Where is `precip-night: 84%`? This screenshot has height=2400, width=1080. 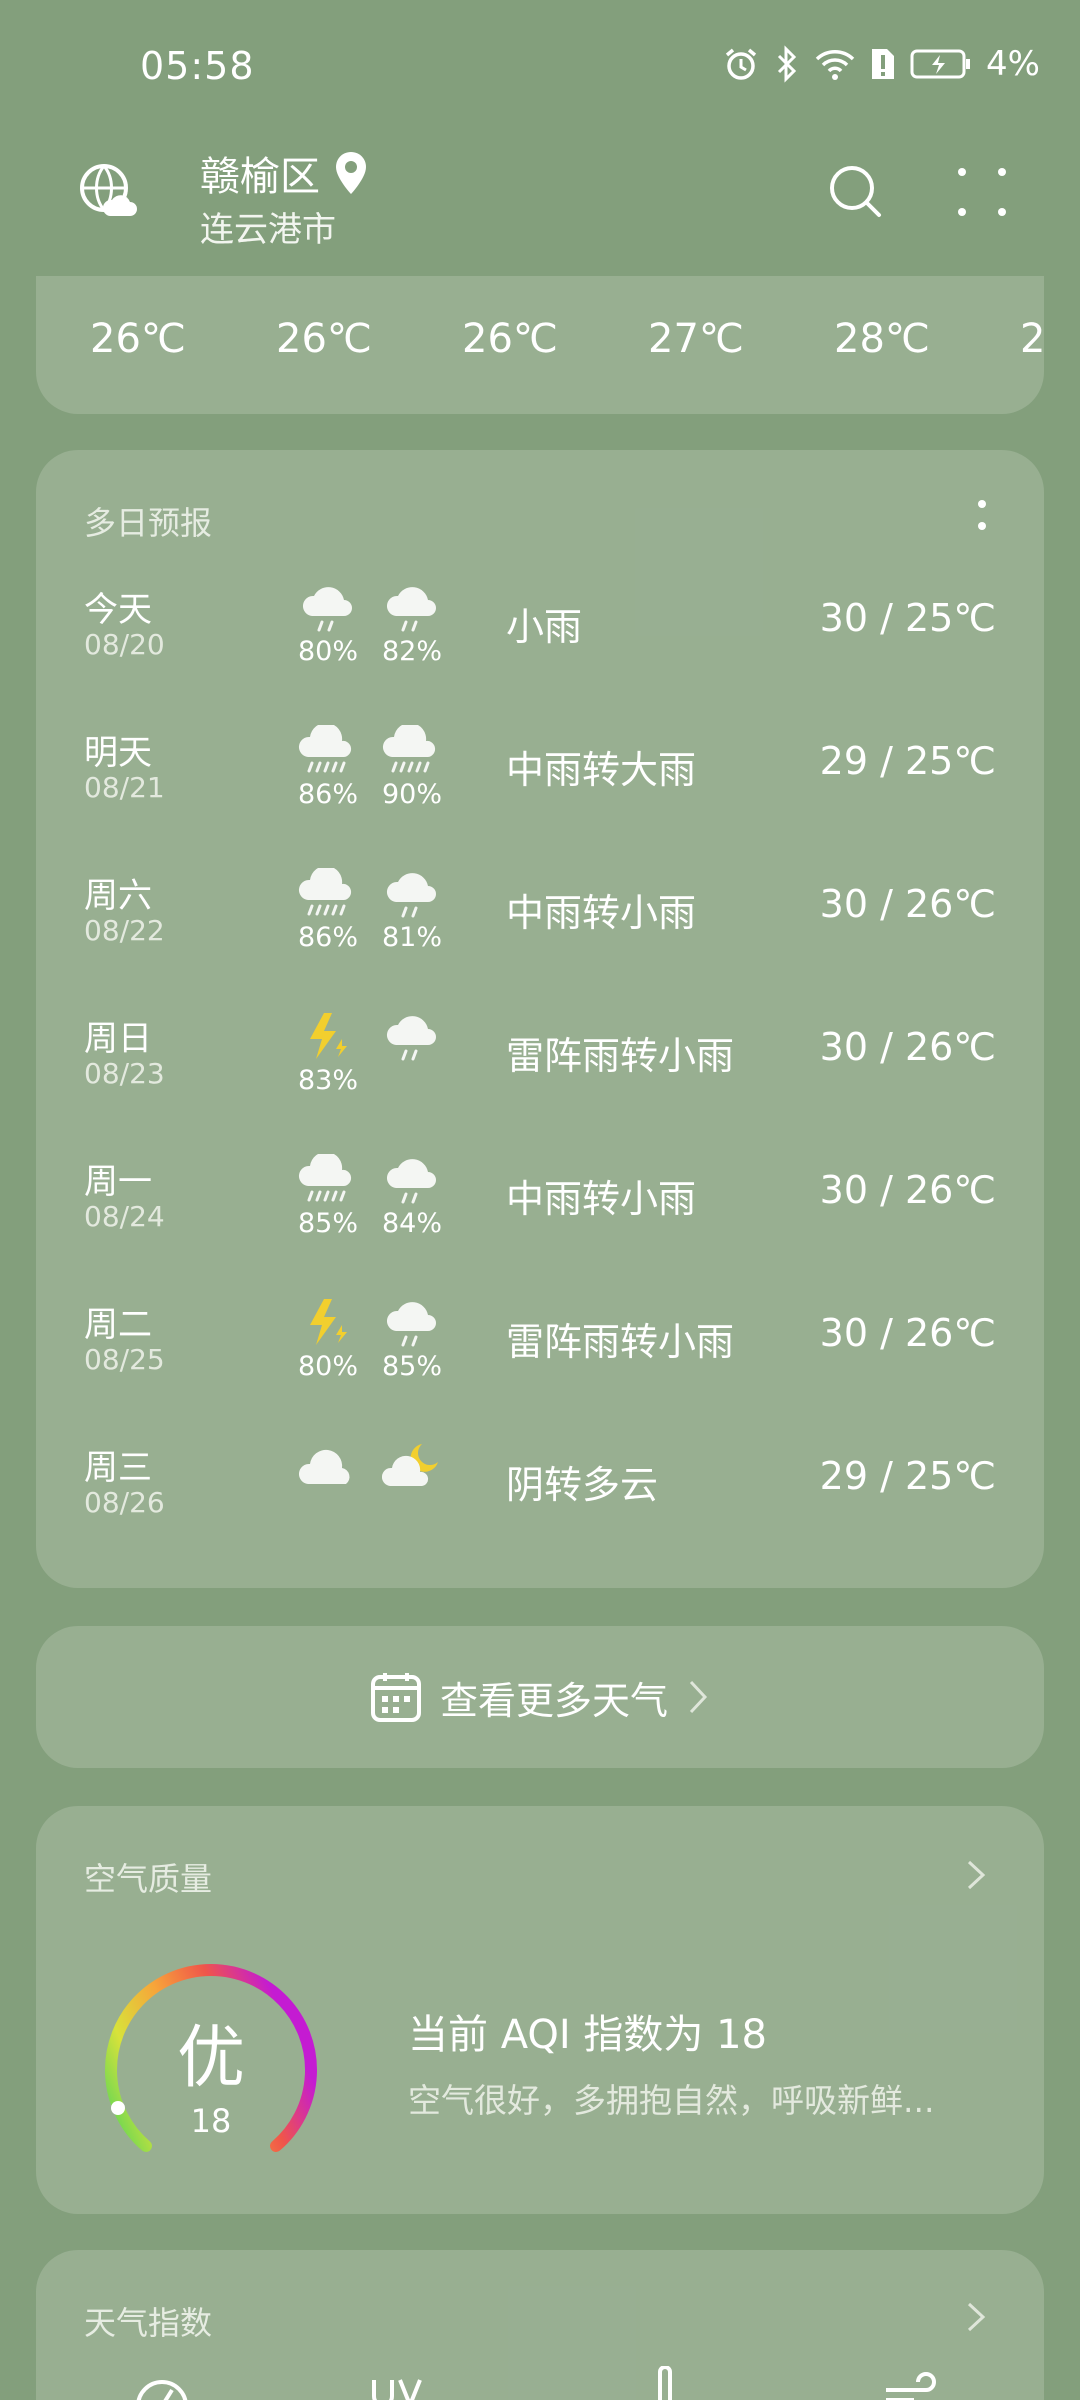 precip-night: 84% is located at coordinates (411, 1223).